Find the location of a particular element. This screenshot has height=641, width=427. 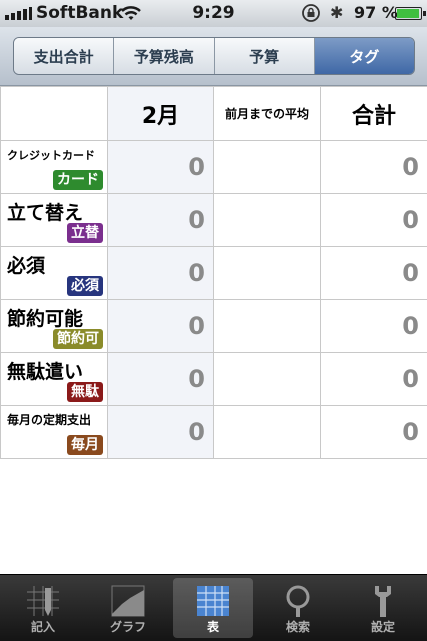

tab-label: 記入 is located at coordinates (43, 626).